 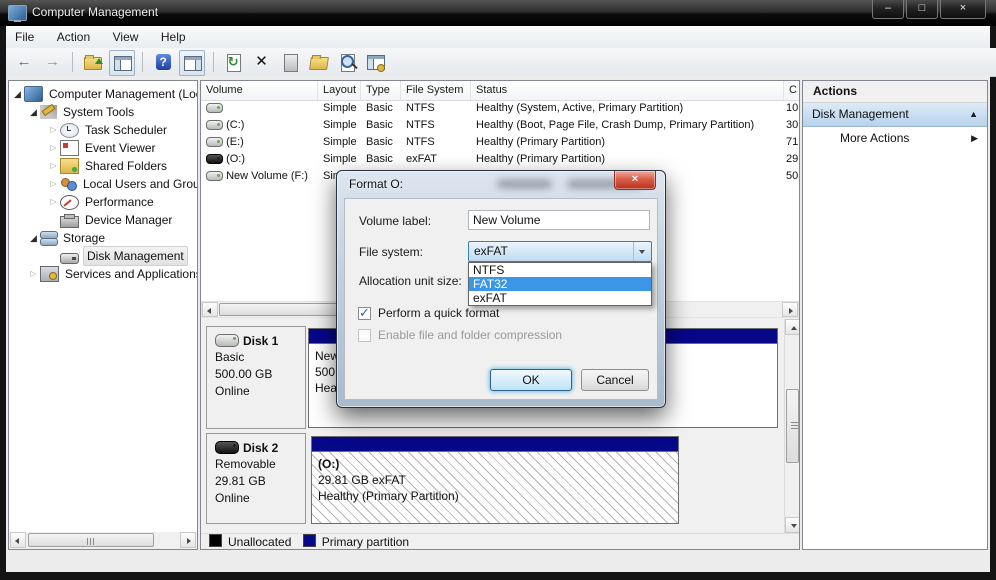 What do you see at coordinates (560, 284) in the screenshot?
I see `dropdown-option-fat32: FAT32` at bounding box center [560, 284].